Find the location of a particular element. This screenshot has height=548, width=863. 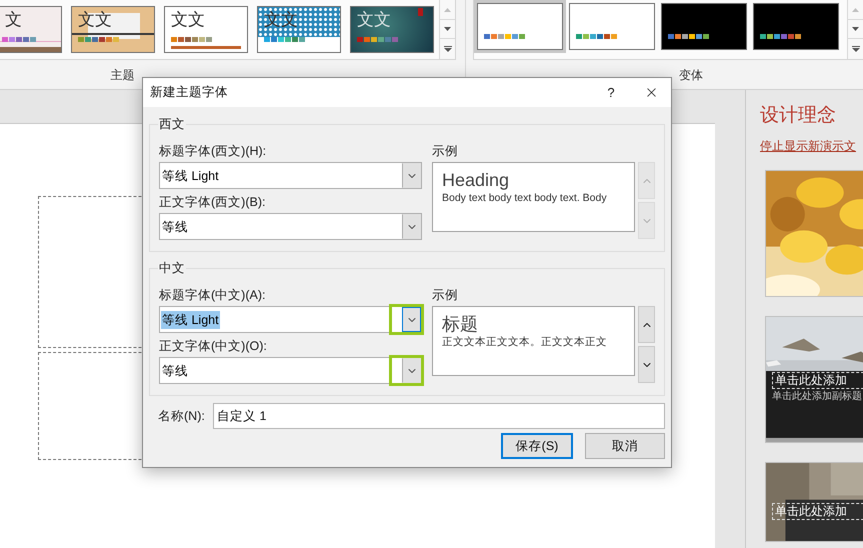

design-idea-card: 单击此处添加 单击此处添加副标题 is located at coordinates (814, 379).